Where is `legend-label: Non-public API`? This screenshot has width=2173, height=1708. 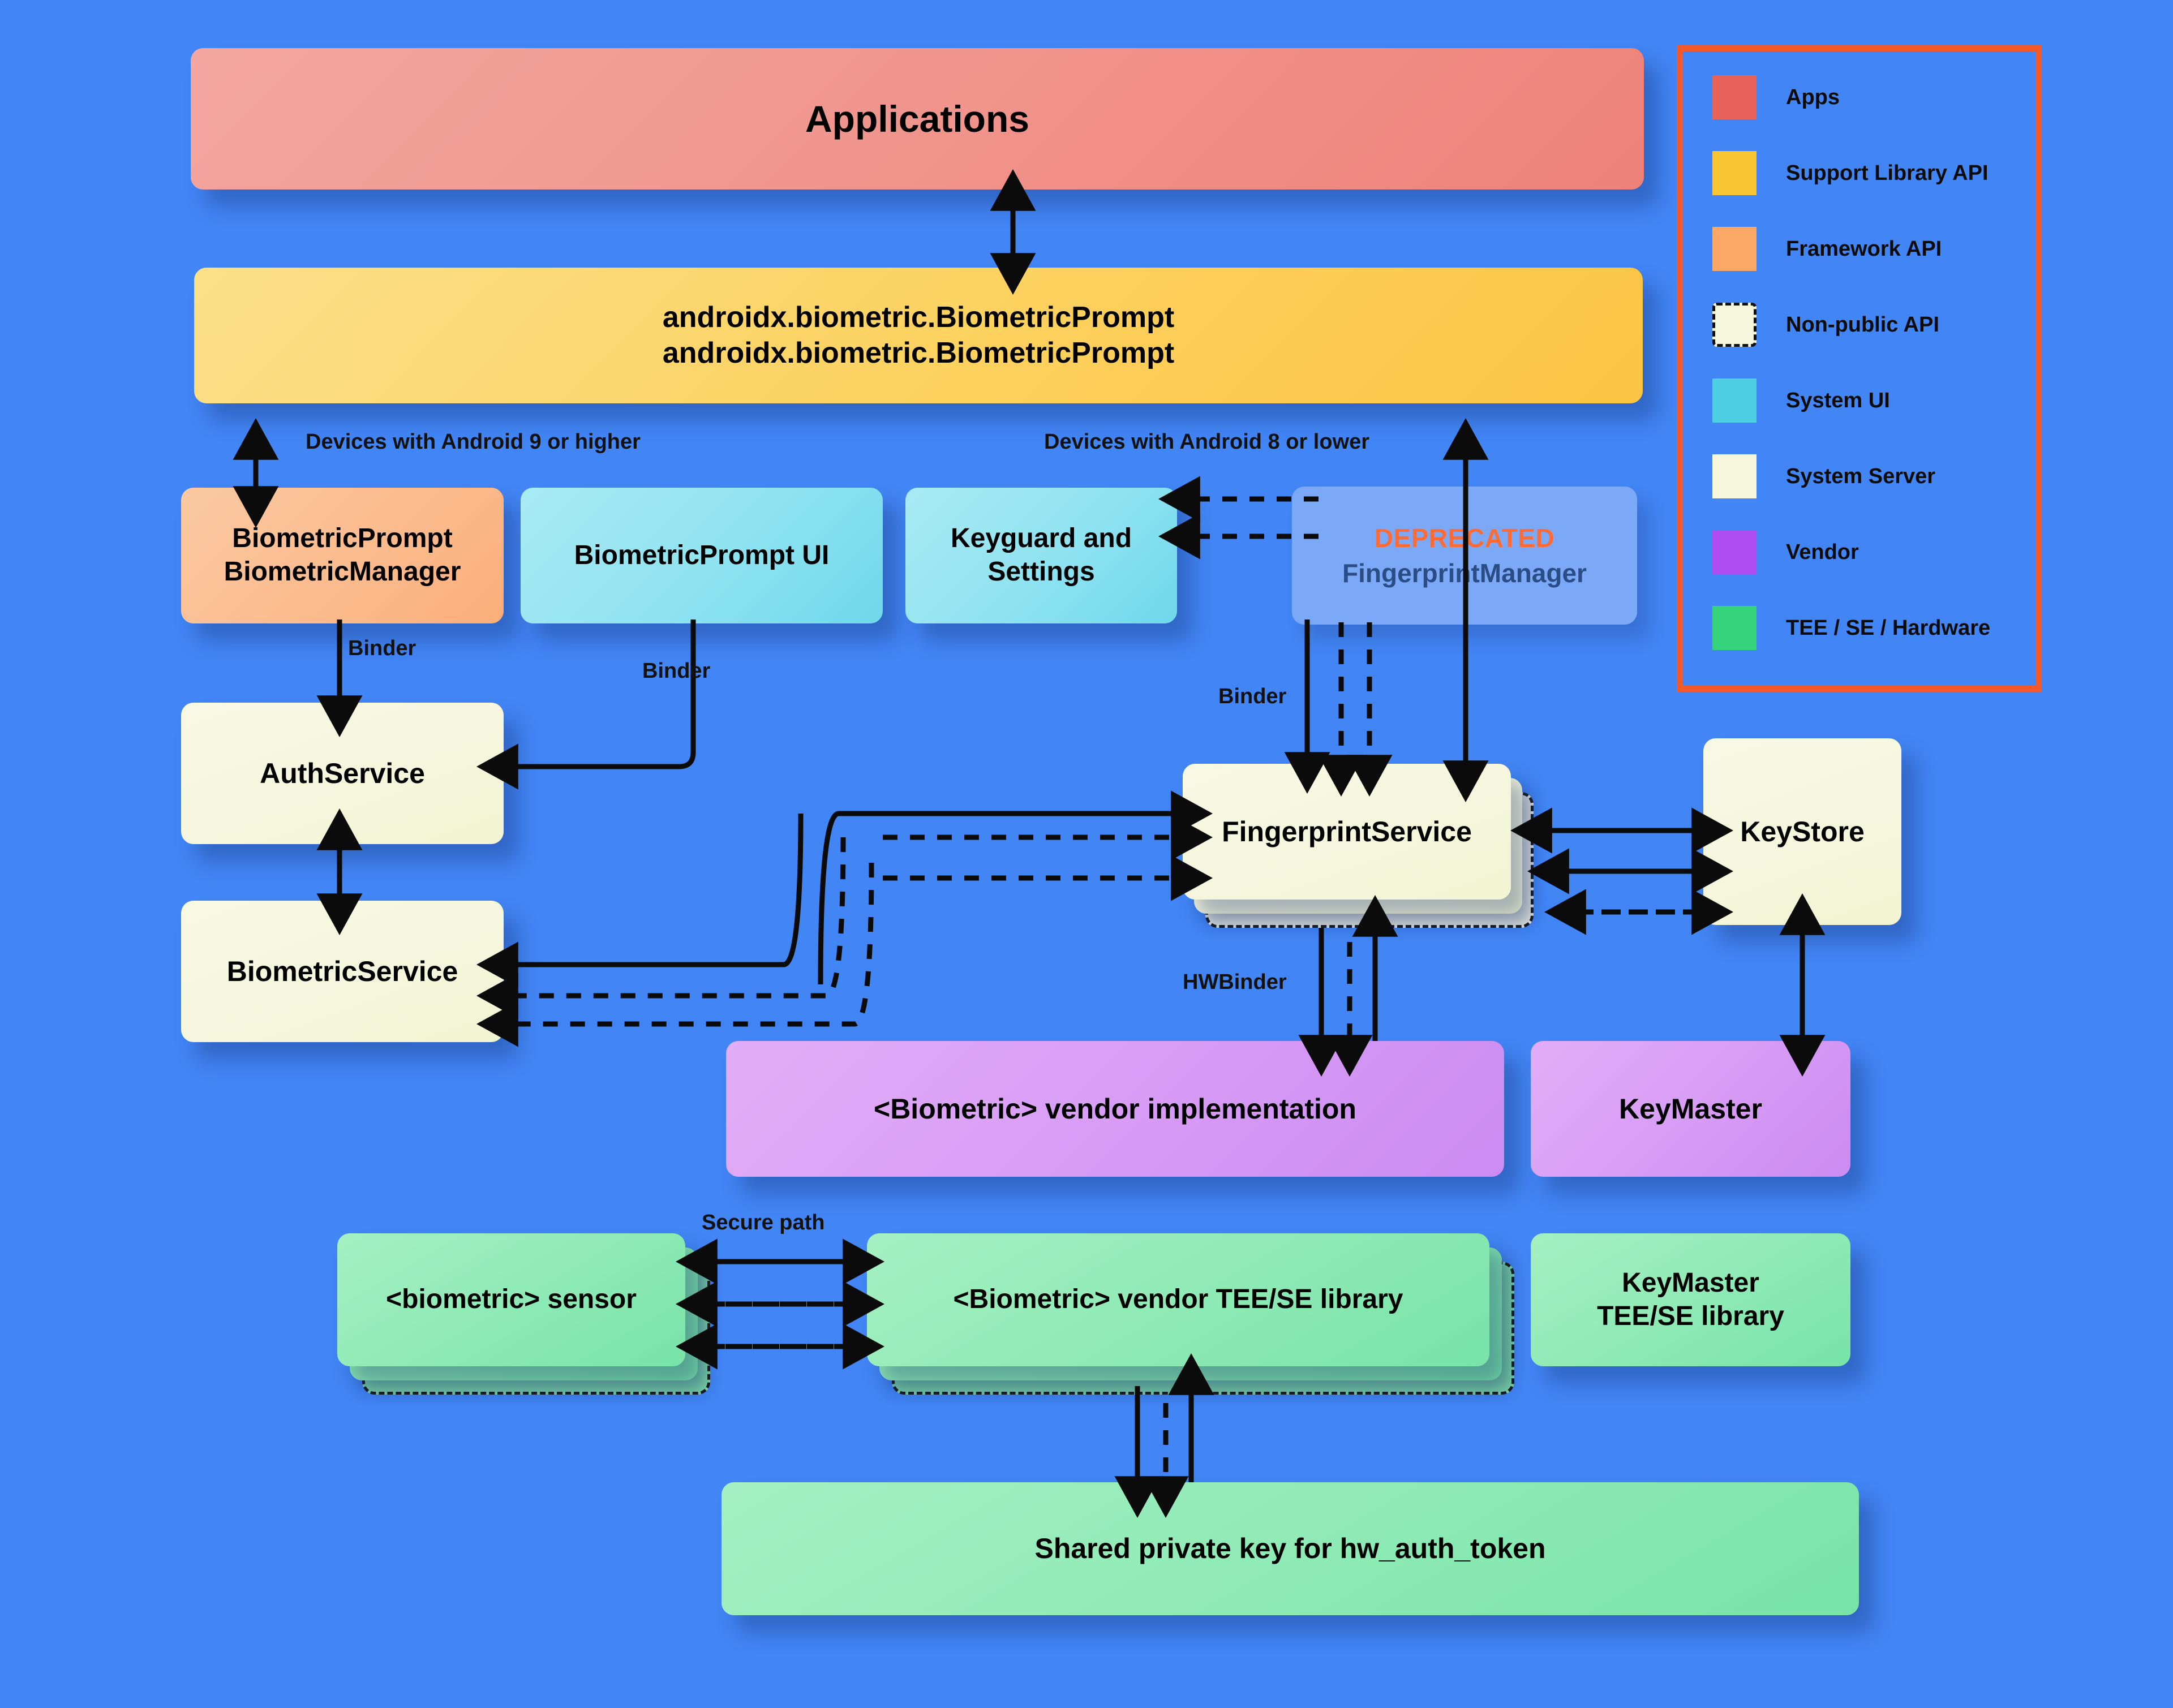 legend-label: Non-public API is located at coordinates (1862, 324).